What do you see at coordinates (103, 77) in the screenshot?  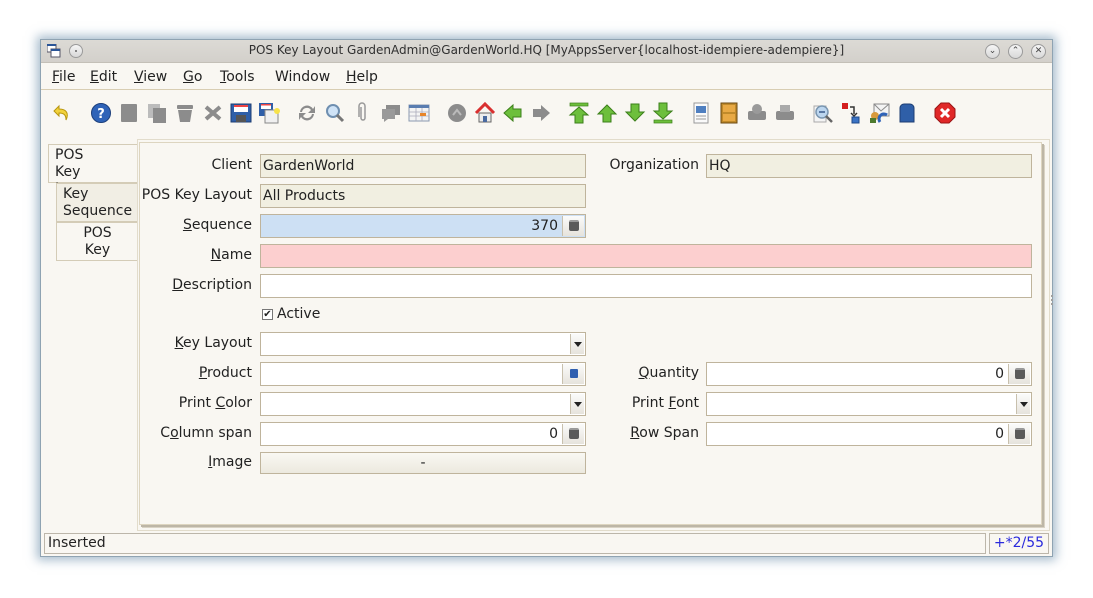 I see `menu-edit: Edit` at bounding box center [103, 77].